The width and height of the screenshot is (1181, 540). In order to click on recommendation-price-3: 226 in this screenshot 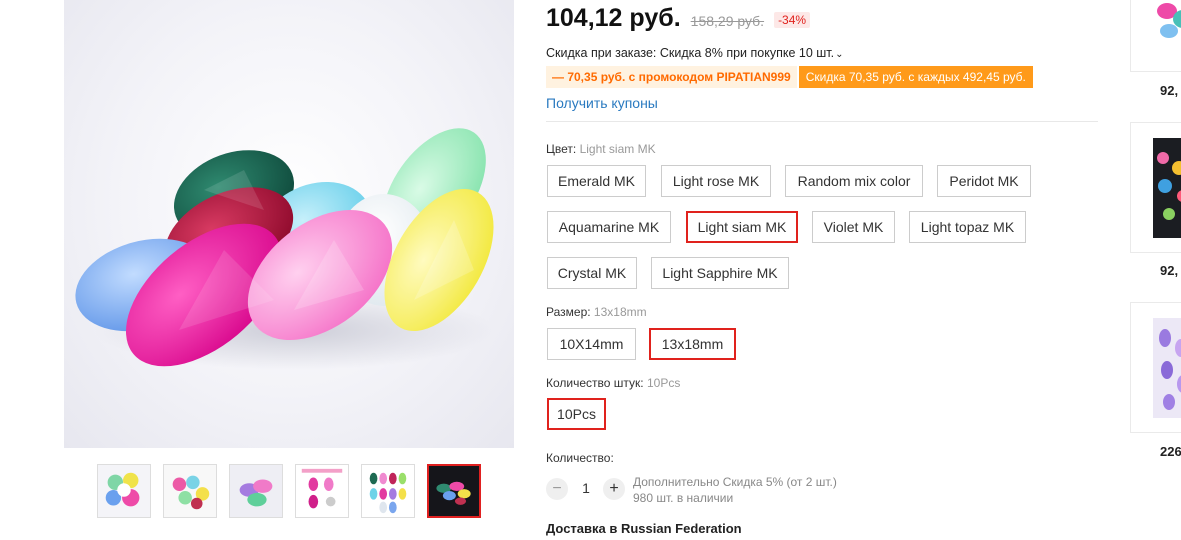, I will do `click(1170, 451)`.